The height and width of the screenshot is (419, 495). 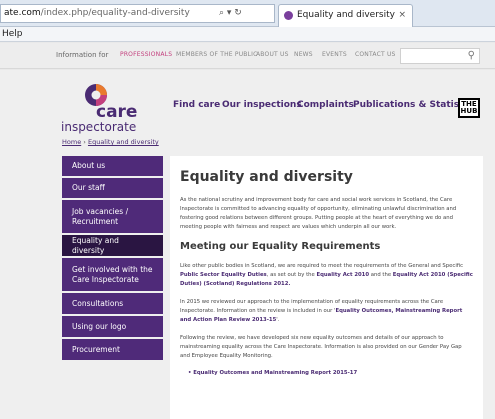 What do you see at coordinates (82, 55) in the screenshot?
I see `information-for-label: Information for` at bounding box center [82, 55].